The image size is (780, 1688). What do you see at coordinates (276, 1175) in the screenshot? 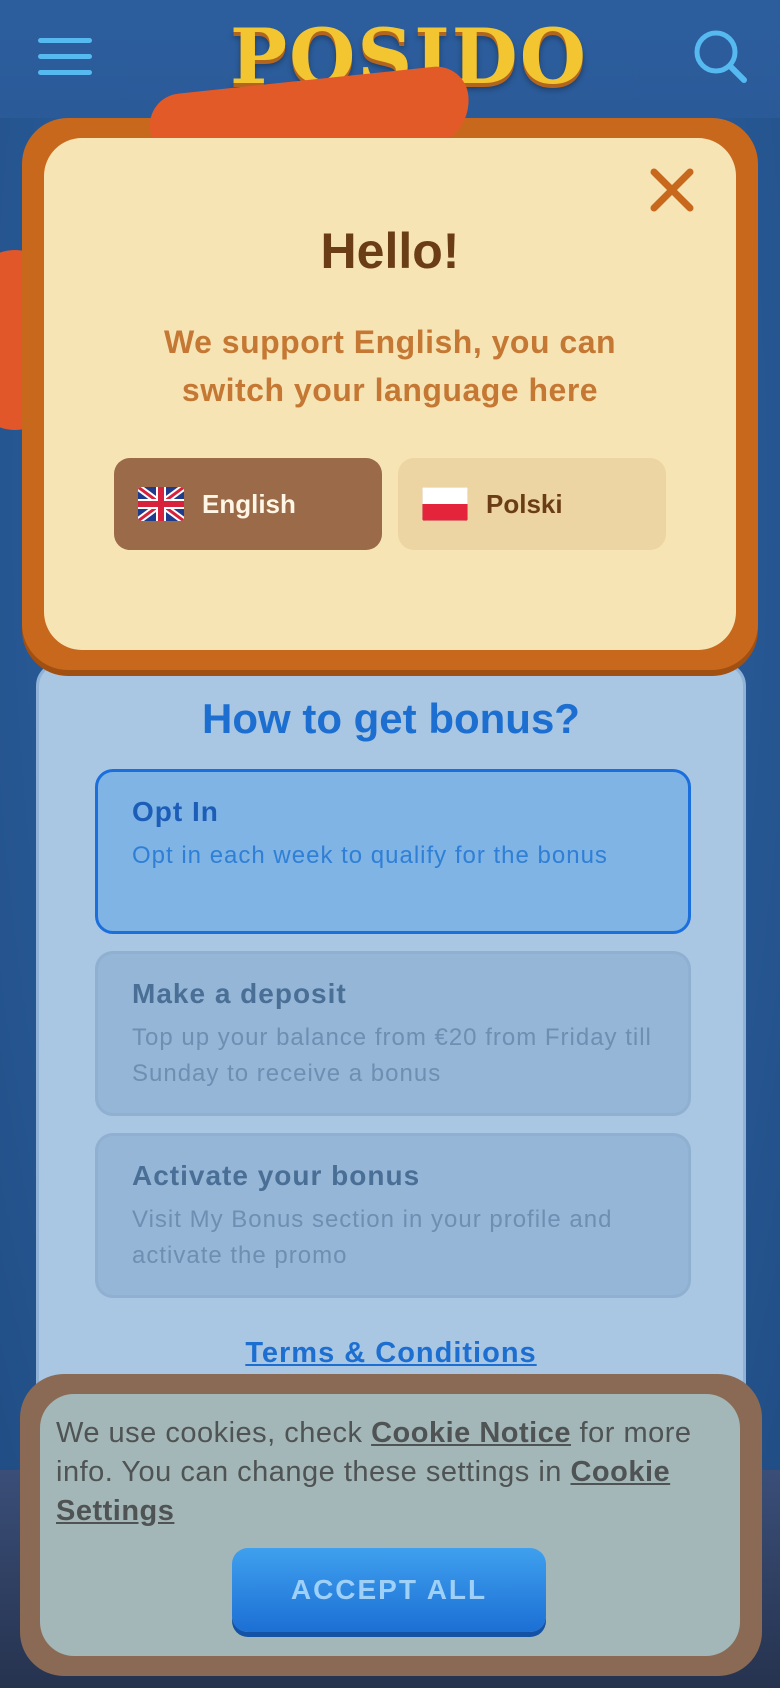
I see `step-title: Activate your bonus` at bounding box center [276, 1175].